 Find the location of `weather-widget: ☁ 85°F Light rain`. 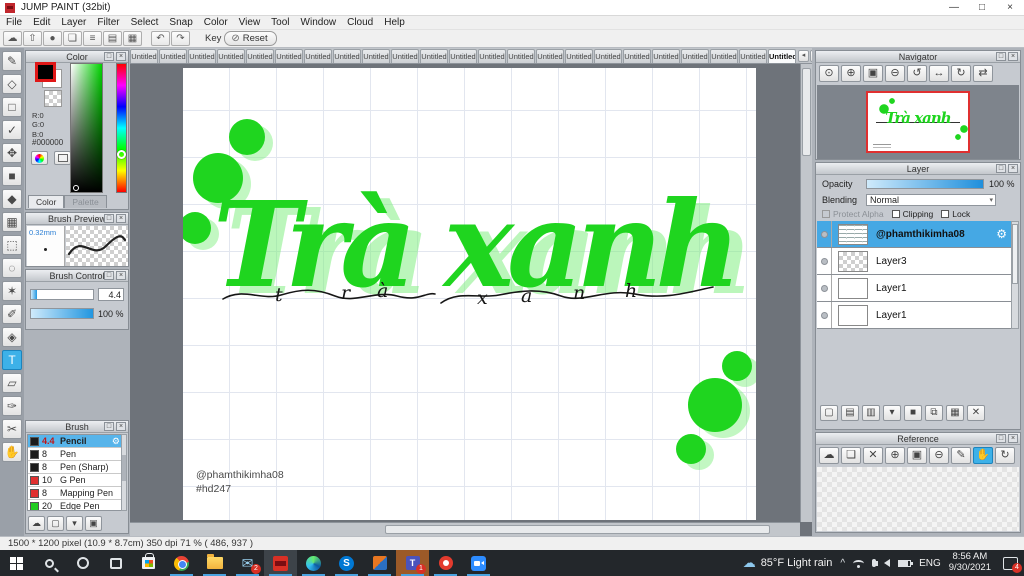

weather-widget: ☁ 85°F Light rain is located at coordinates (788, 563).